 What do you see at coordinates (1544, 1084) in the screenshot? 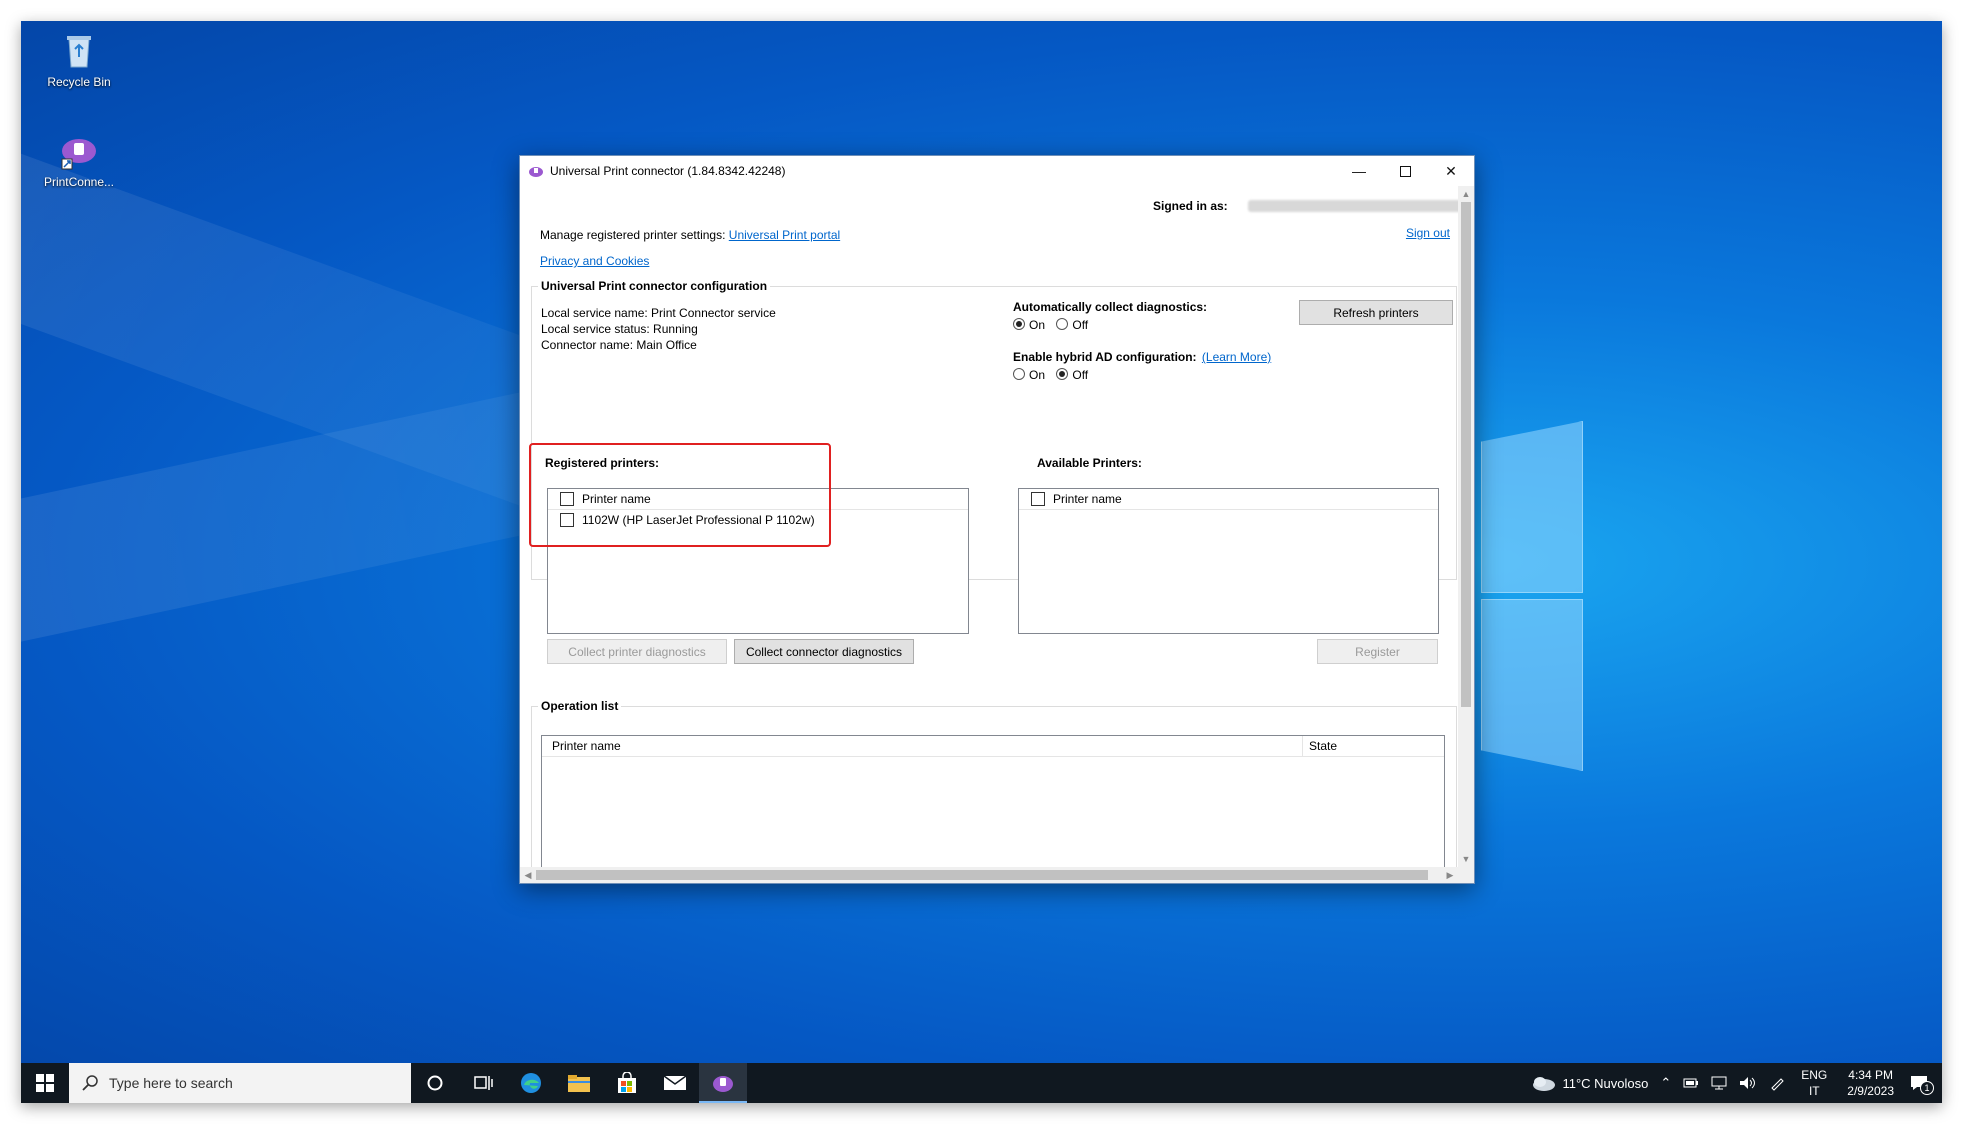
I see `cloud-icon` at bounding box center [1544, 1084].